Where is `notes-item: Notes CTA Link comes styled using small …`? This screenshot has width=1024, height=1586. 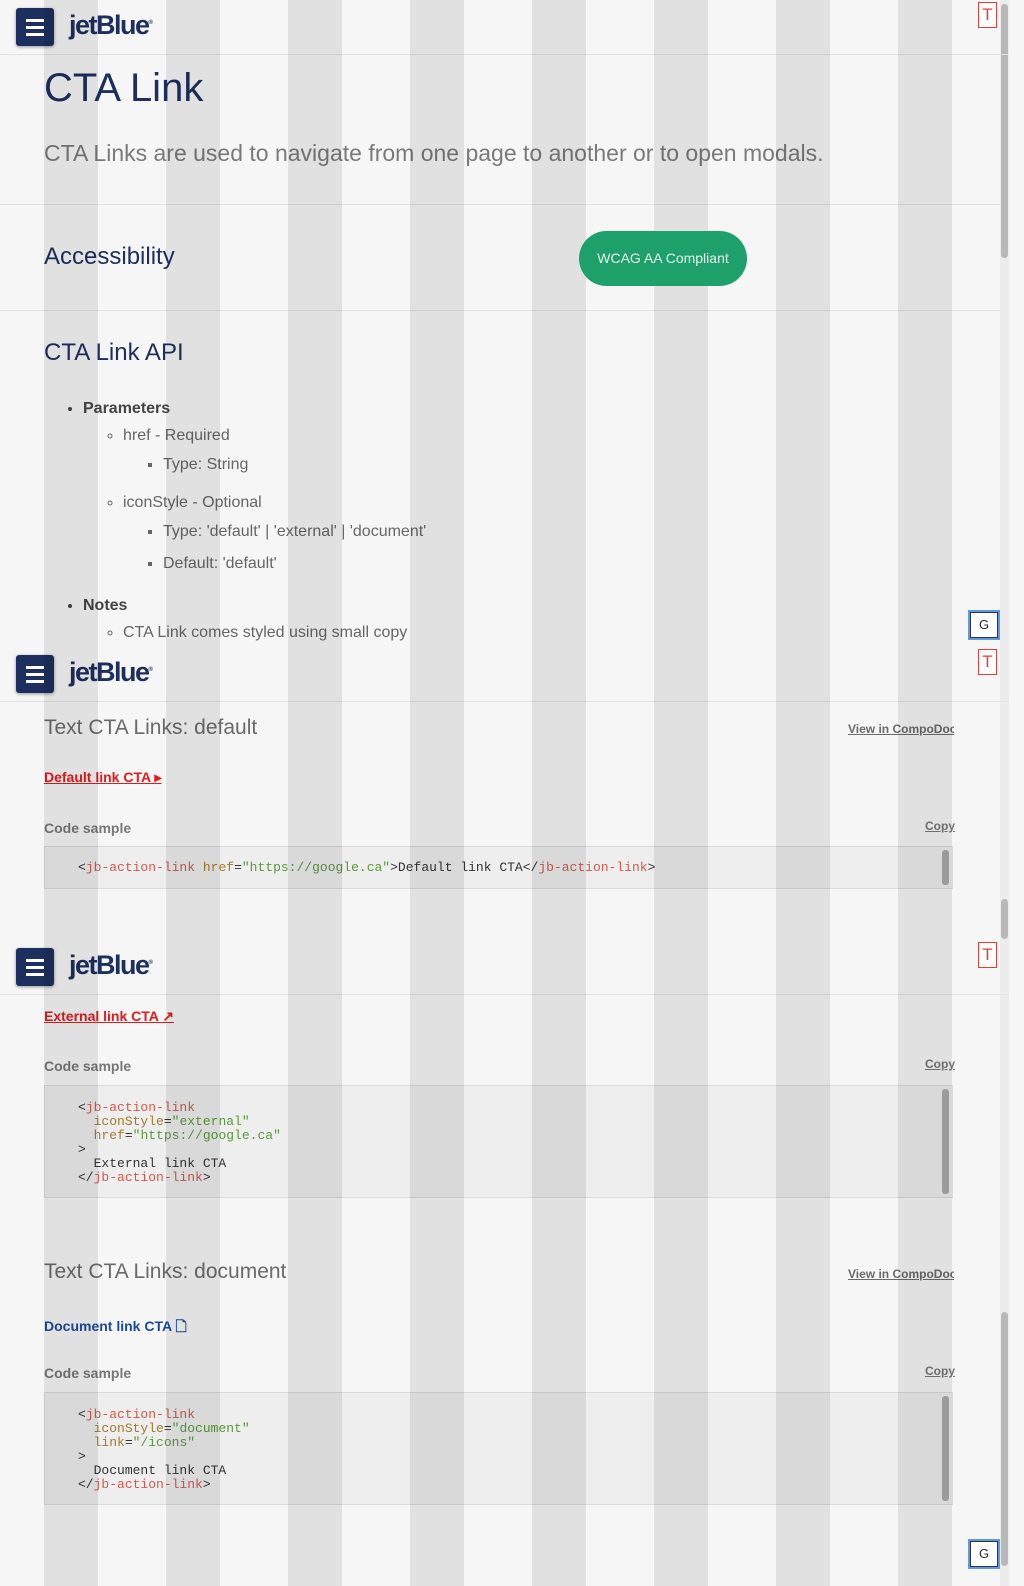
notes-item: Notes CTA Link comes styled using small … is located at coordinates (254, 621).